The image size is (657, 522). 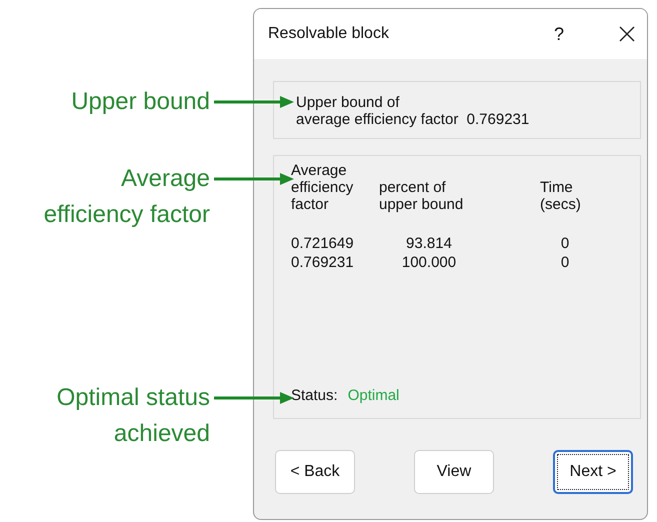 What do you see at coordinates (133, 416) in the screenshot?
I see `annotation-label: Optimal status achieved` at bounding box center [133, 416].